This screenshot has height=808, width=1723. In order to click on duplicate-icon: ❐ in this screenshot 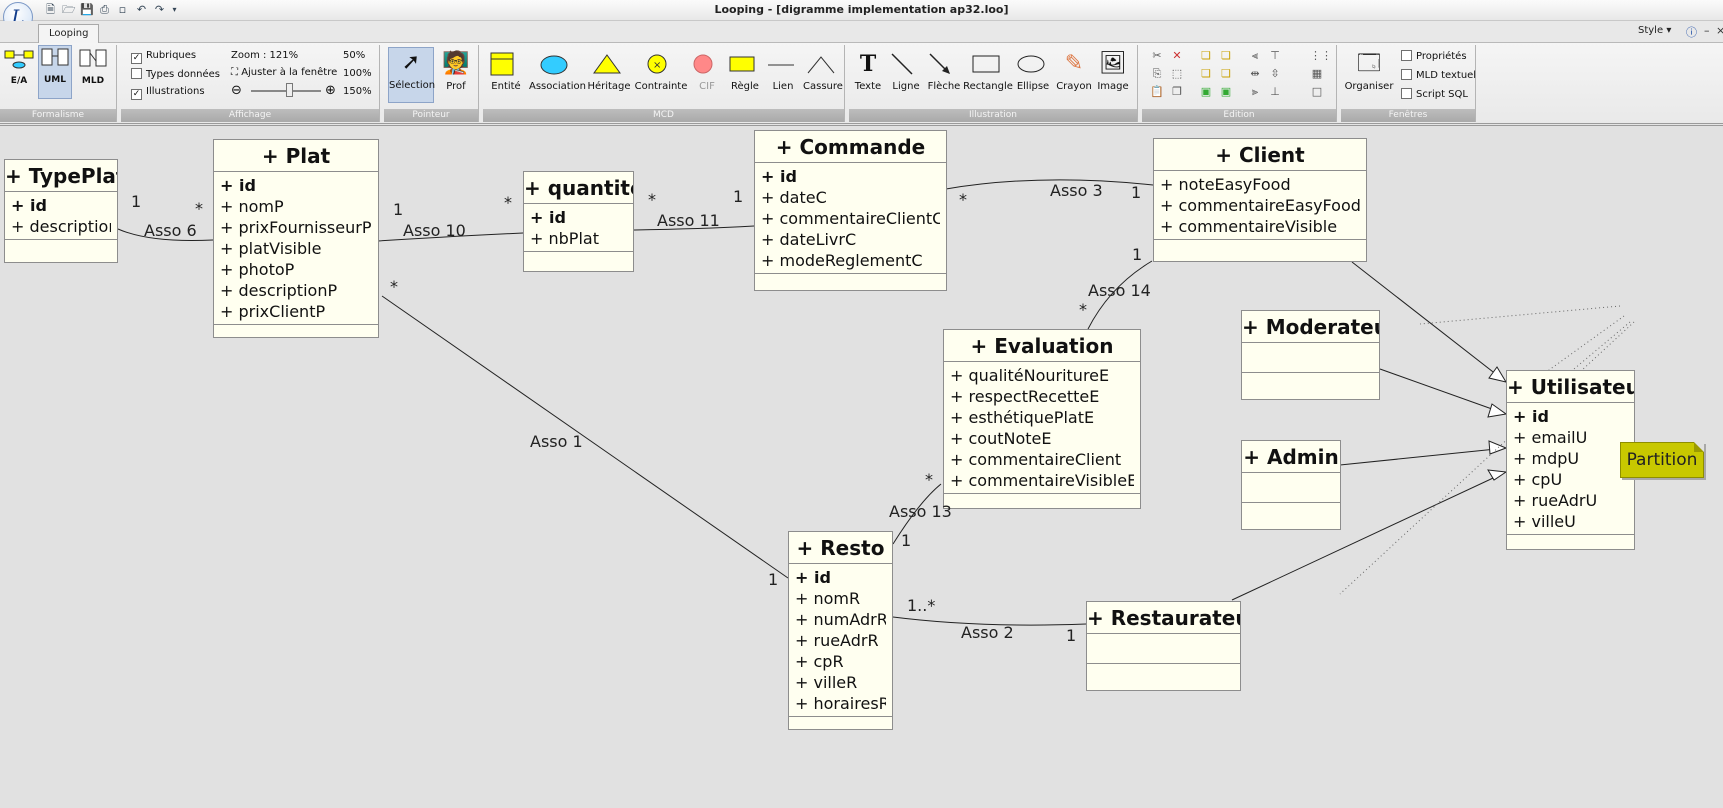, I will do `click(1177, 92)`.